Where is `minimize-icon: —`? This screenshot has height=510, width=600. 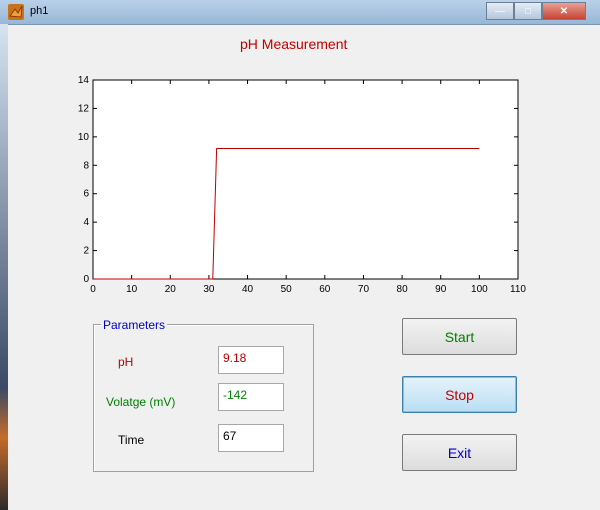
minimize-icon: — is located at coordinates (500, 11).